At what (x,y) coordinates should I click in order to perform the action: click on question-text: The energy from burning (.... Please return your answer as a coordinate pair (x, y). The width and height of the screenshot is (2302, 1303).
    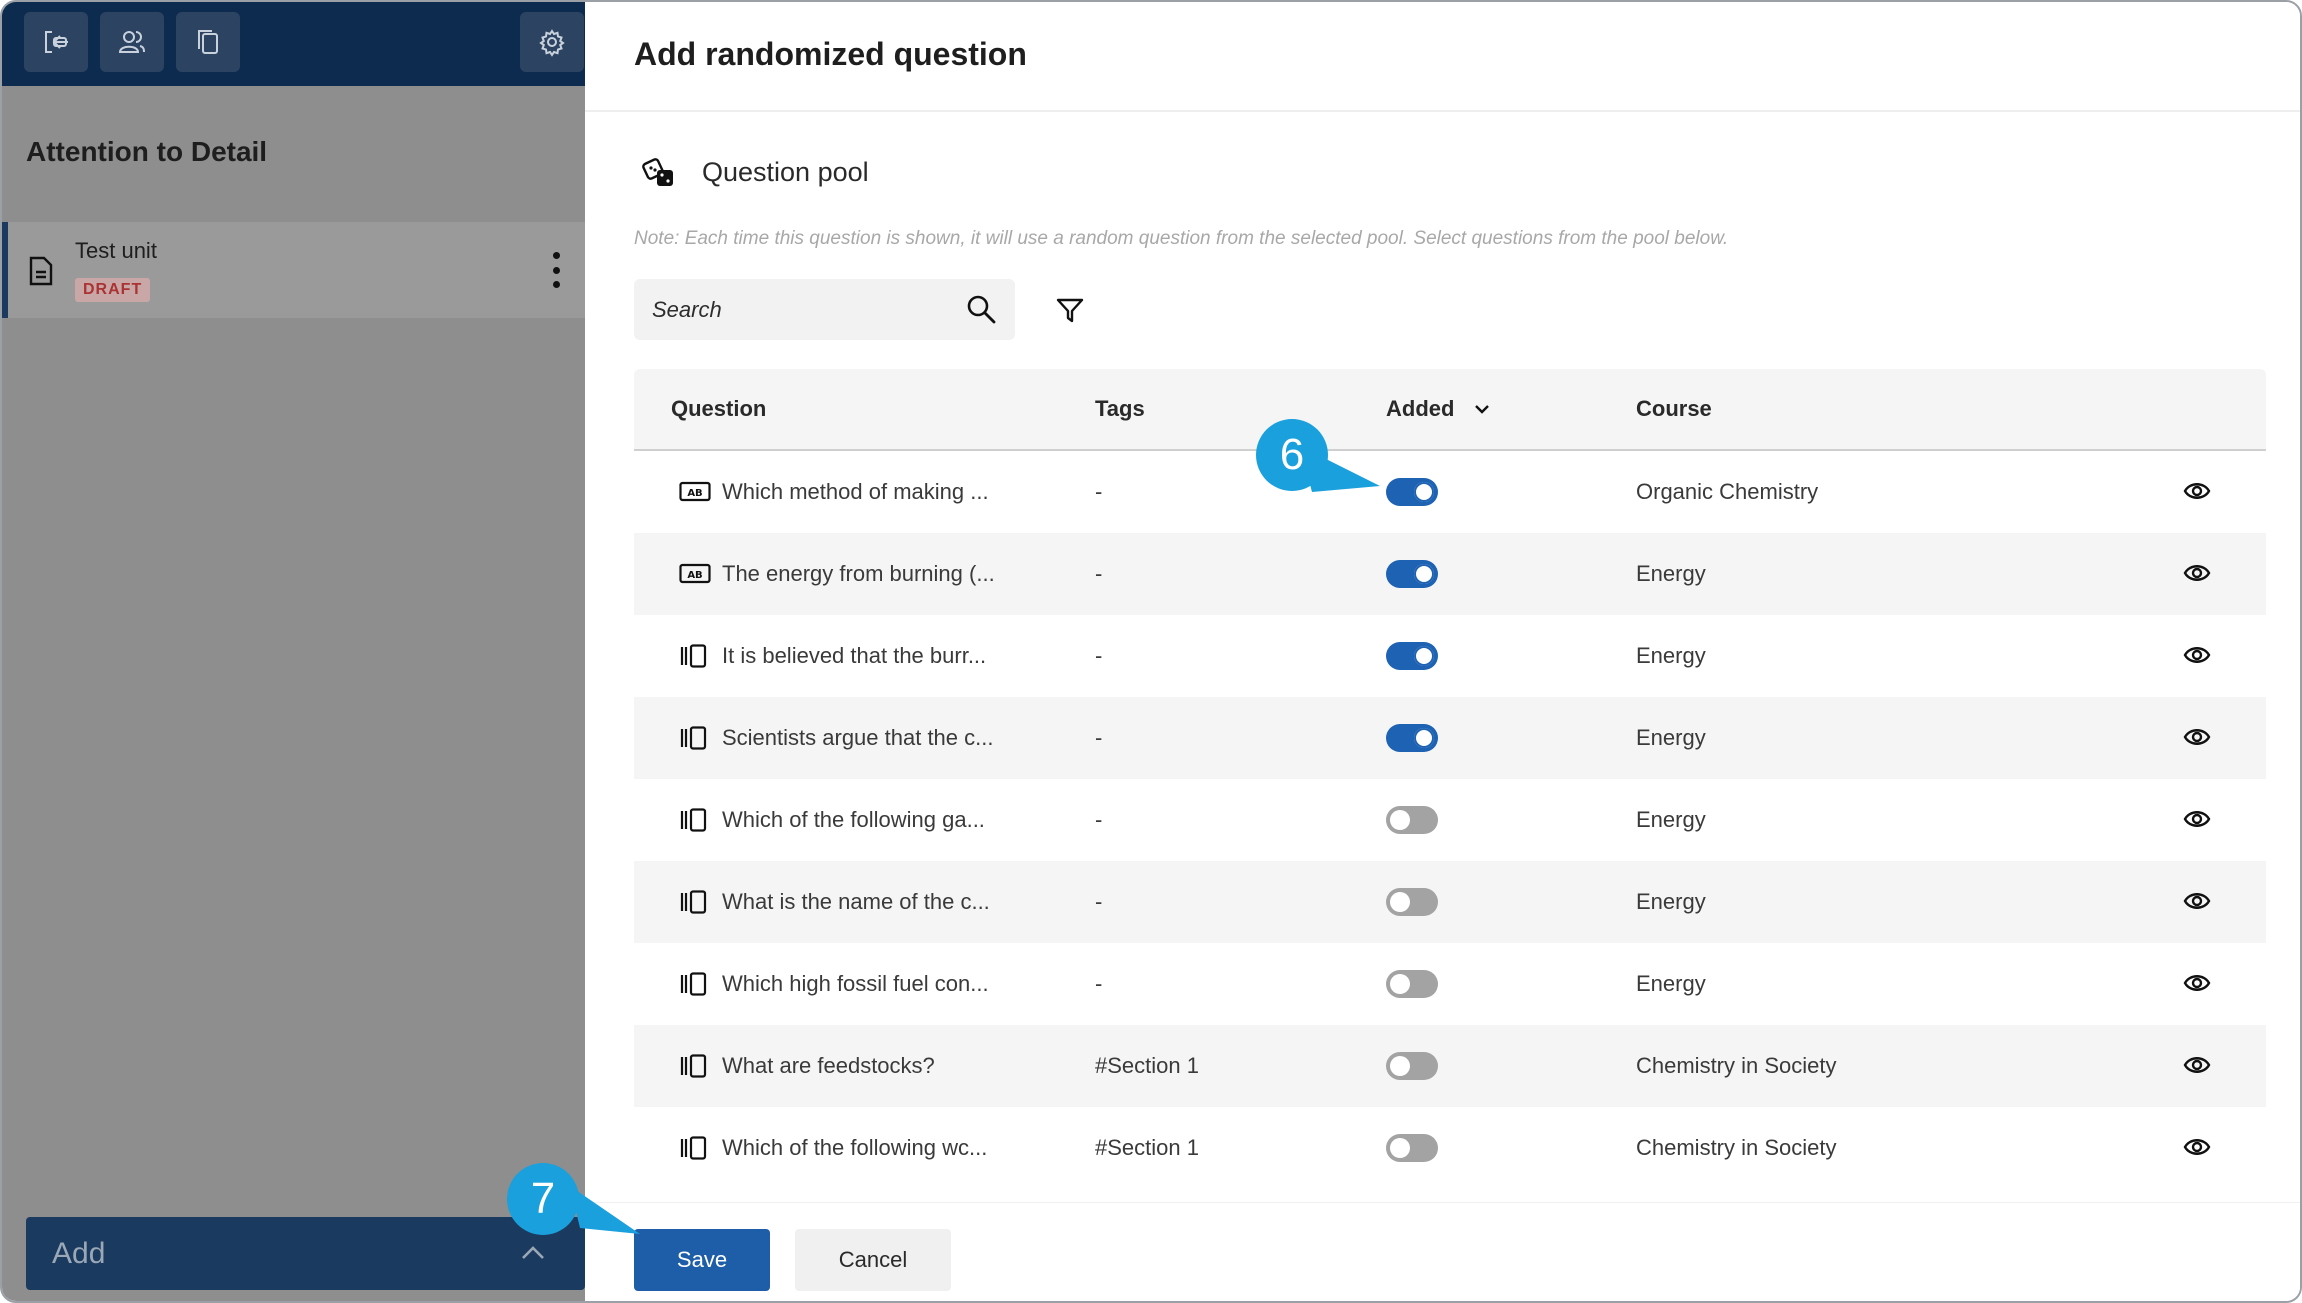
    Looking at the image, I should click on (858, 573).